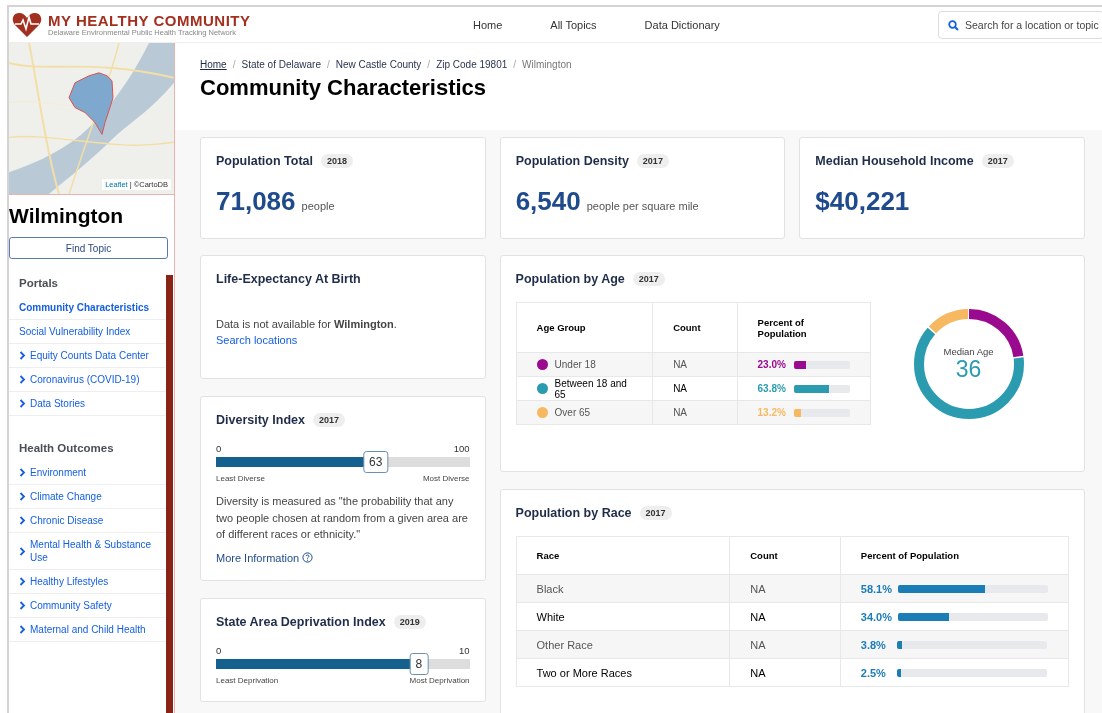  I want to click on percent-value: 63.8%, so click(772, 388).